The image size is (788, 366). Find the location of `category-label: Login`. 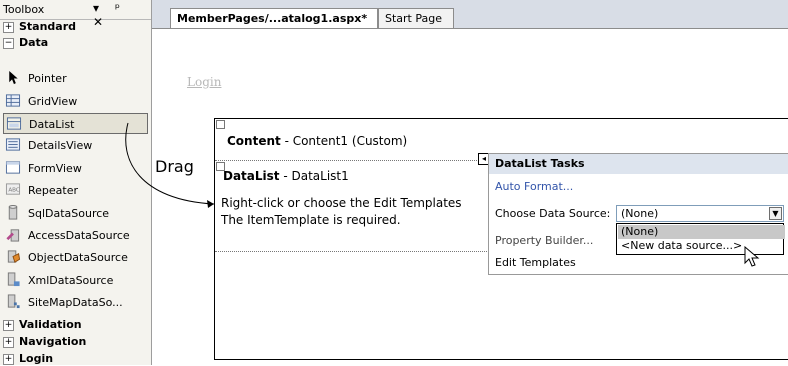

category-label: Login is located at coordinates (36, 358).